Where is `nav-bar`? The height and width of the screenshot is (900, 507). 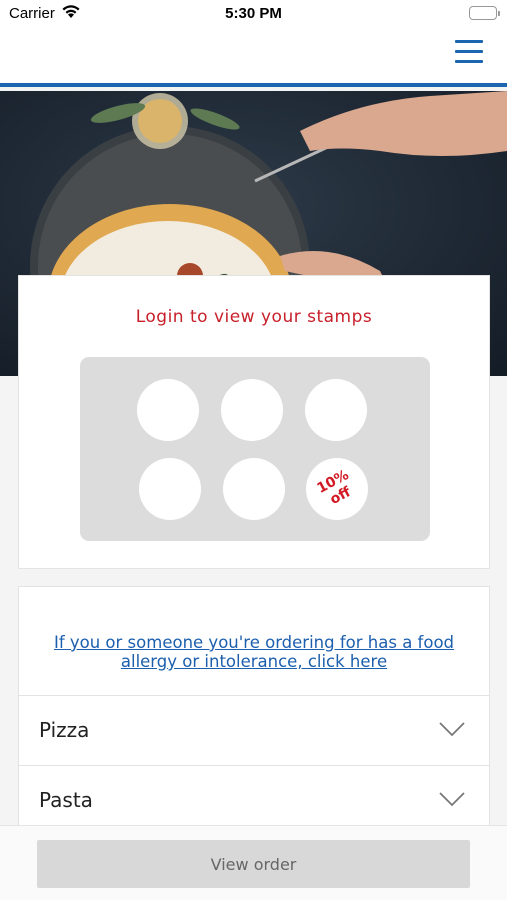
nav-bar is located at coordinates (253, 58).